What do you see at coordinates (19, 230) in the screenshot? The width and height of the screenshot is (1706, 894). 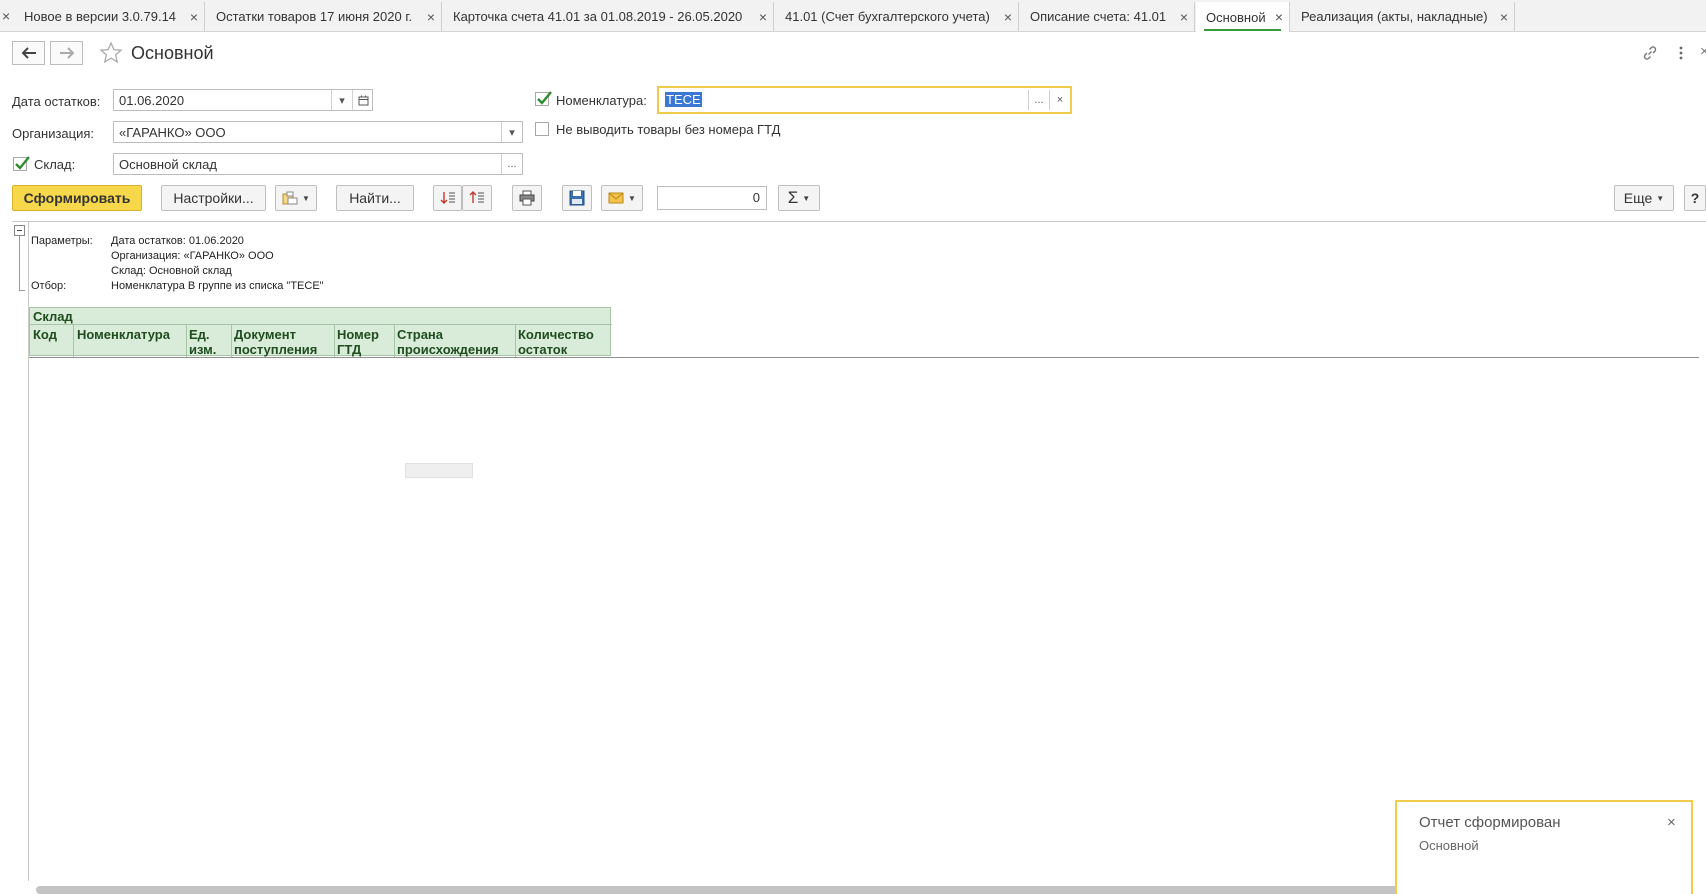 I see `collapse-group-icon` at bounding box center [19, 230].